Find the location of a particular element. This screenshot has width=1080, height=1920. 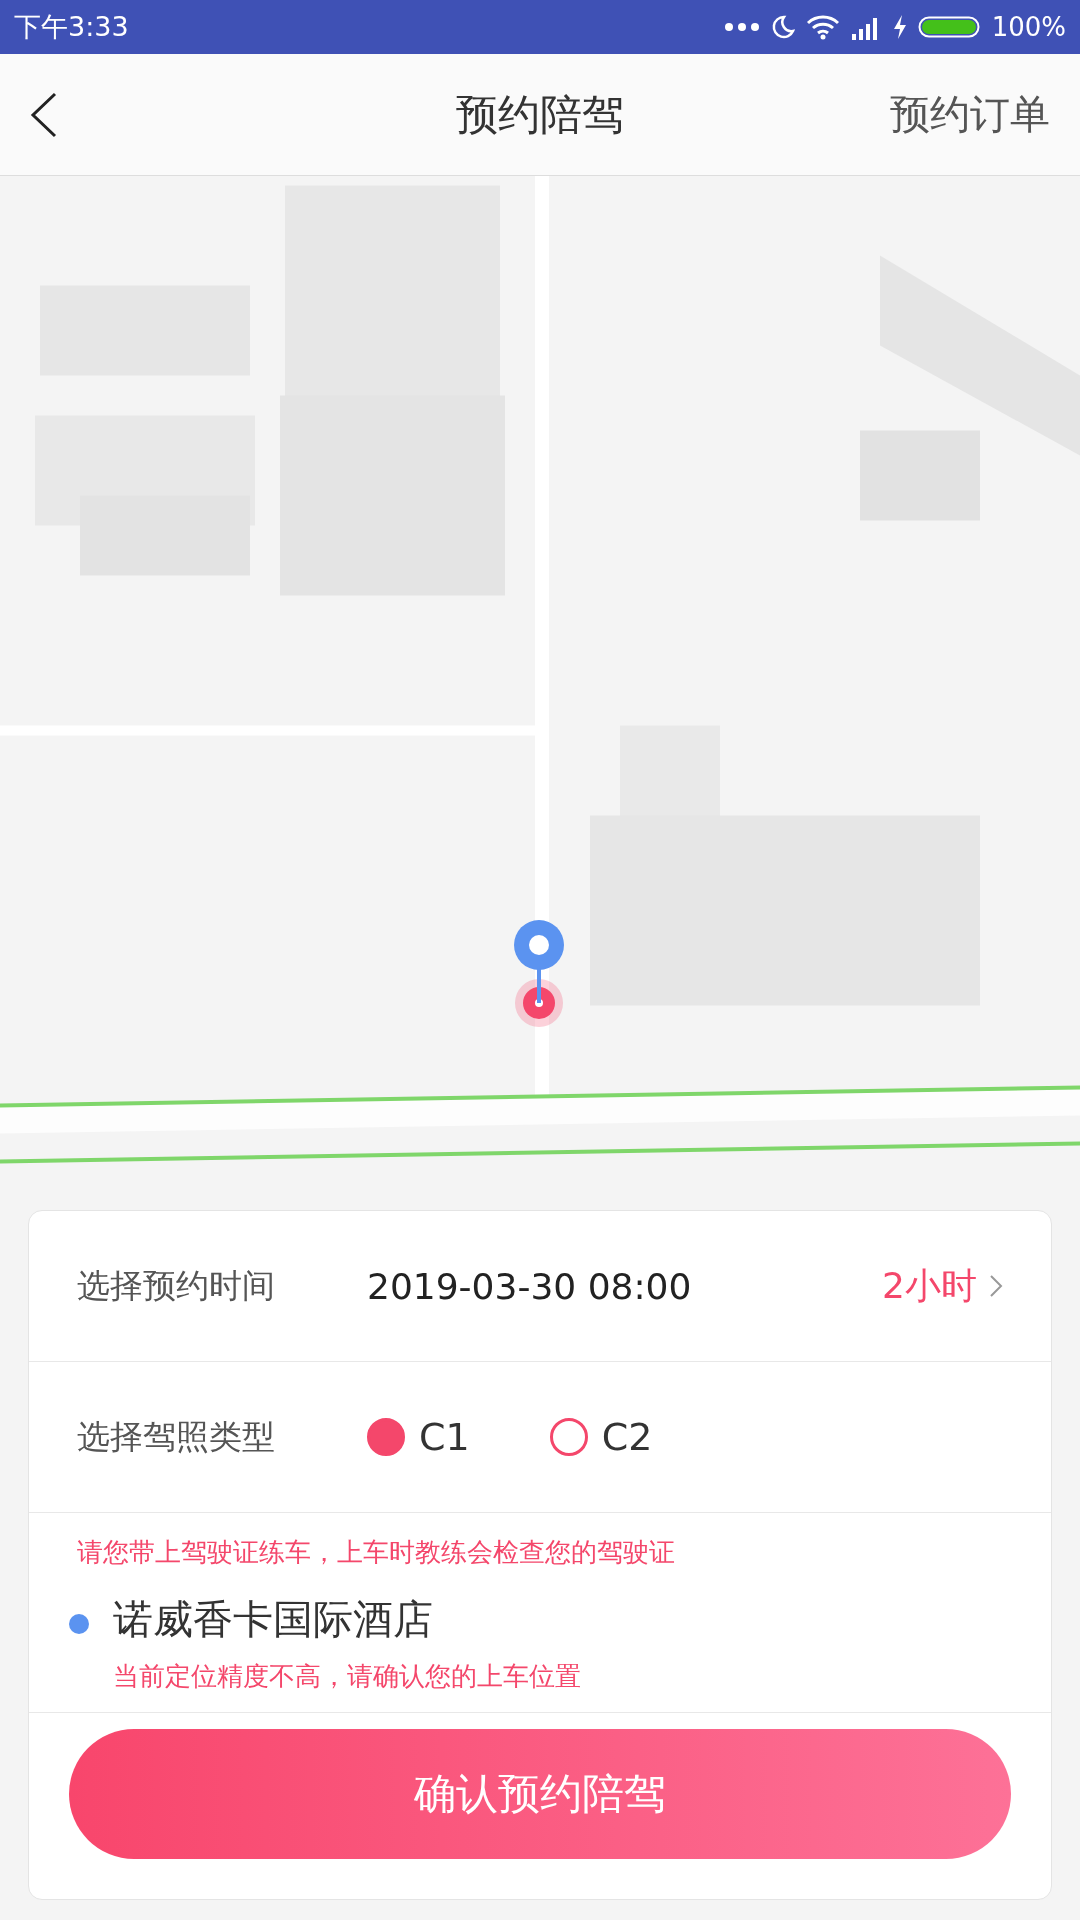

back-icon is located at coordinates (44, 114).